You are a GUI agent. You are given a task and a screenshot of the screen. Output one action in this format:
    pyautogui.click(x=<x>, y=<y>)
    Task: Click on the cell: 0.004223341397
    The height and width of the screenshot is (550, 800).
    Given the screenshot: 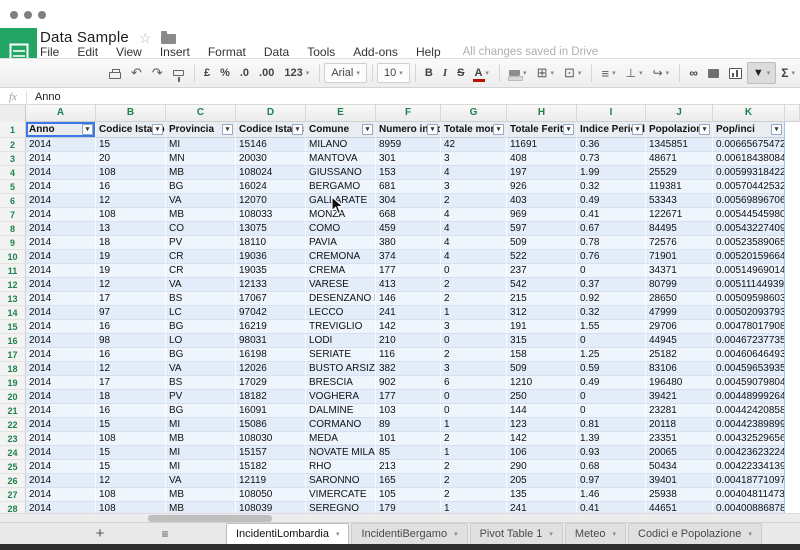 What is the action you would take?
    pyautogui.click(x=749, y=467)
    